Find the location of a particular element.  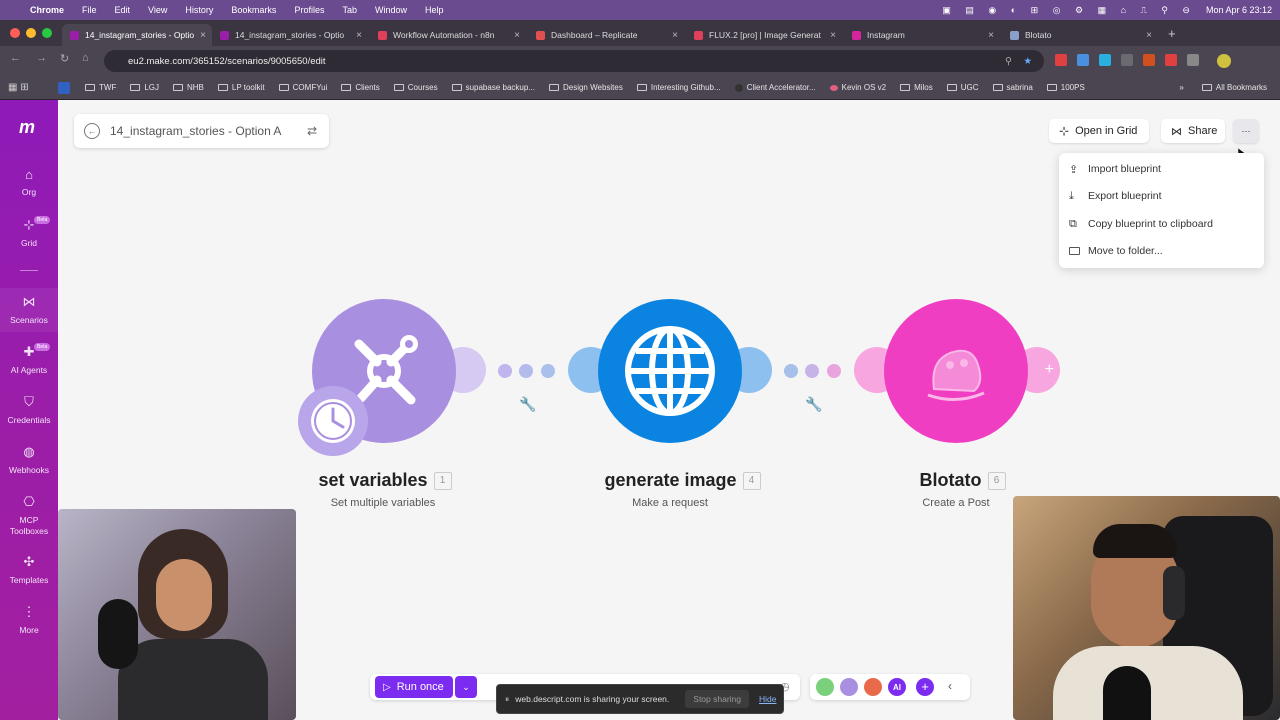

all-bookmarks: » All Bookmarks is located at coordinates (1223, 87).